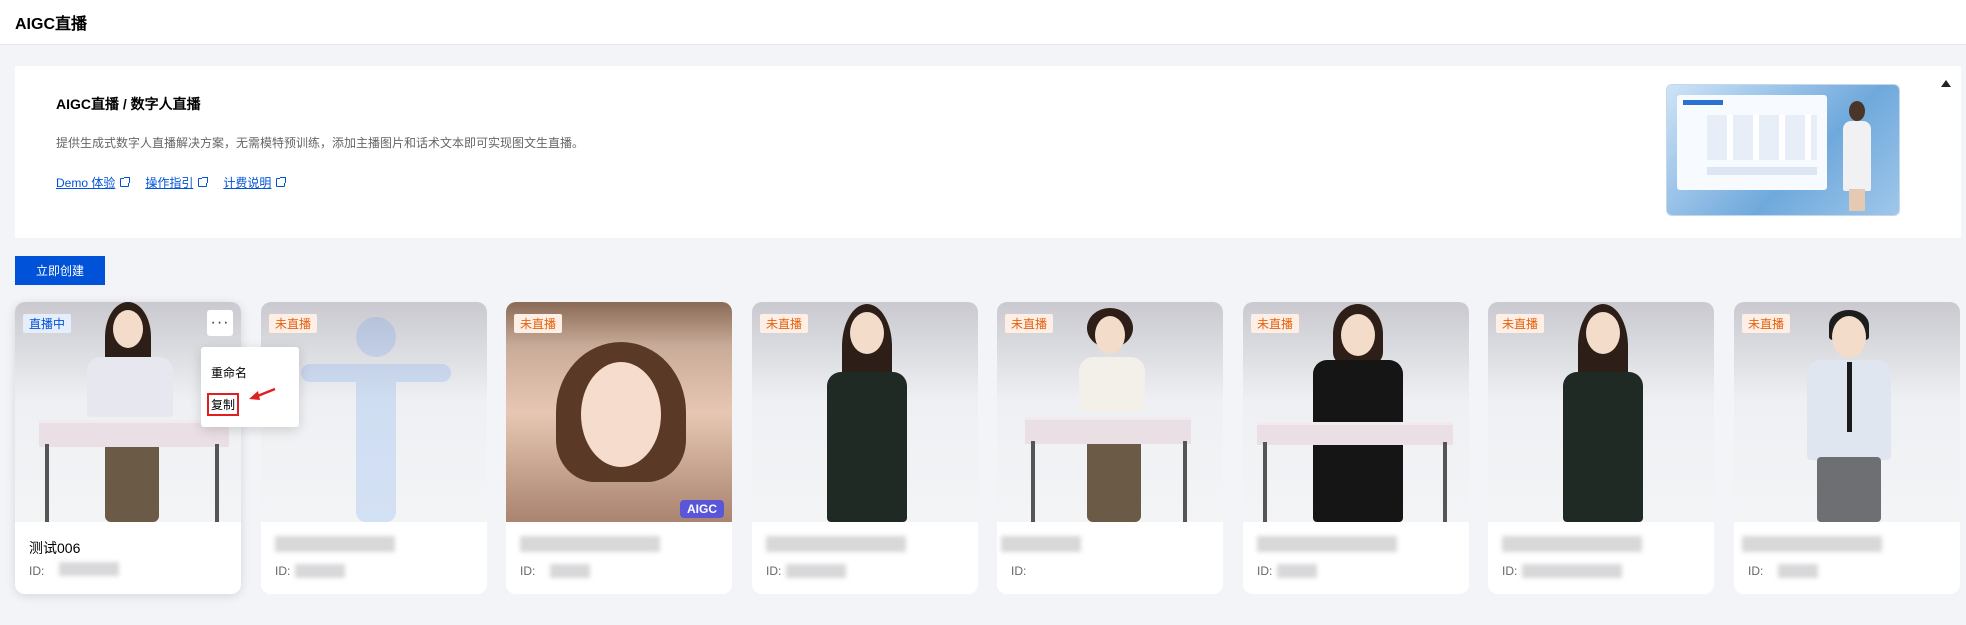 The height and width of the screenshot is (625, 1966). Describe the element at coordinates (1946, 83) in the screenshot. I see `collapse-icon` at that location.